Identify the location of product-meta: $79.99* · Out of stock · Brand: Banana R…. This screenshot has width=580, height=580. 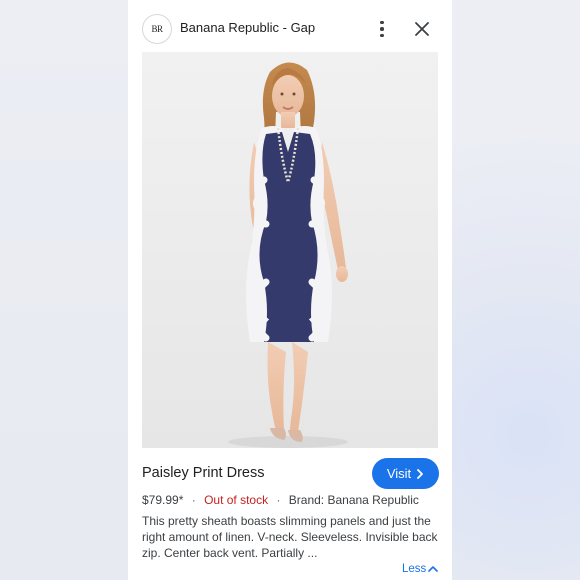
(280, 500).